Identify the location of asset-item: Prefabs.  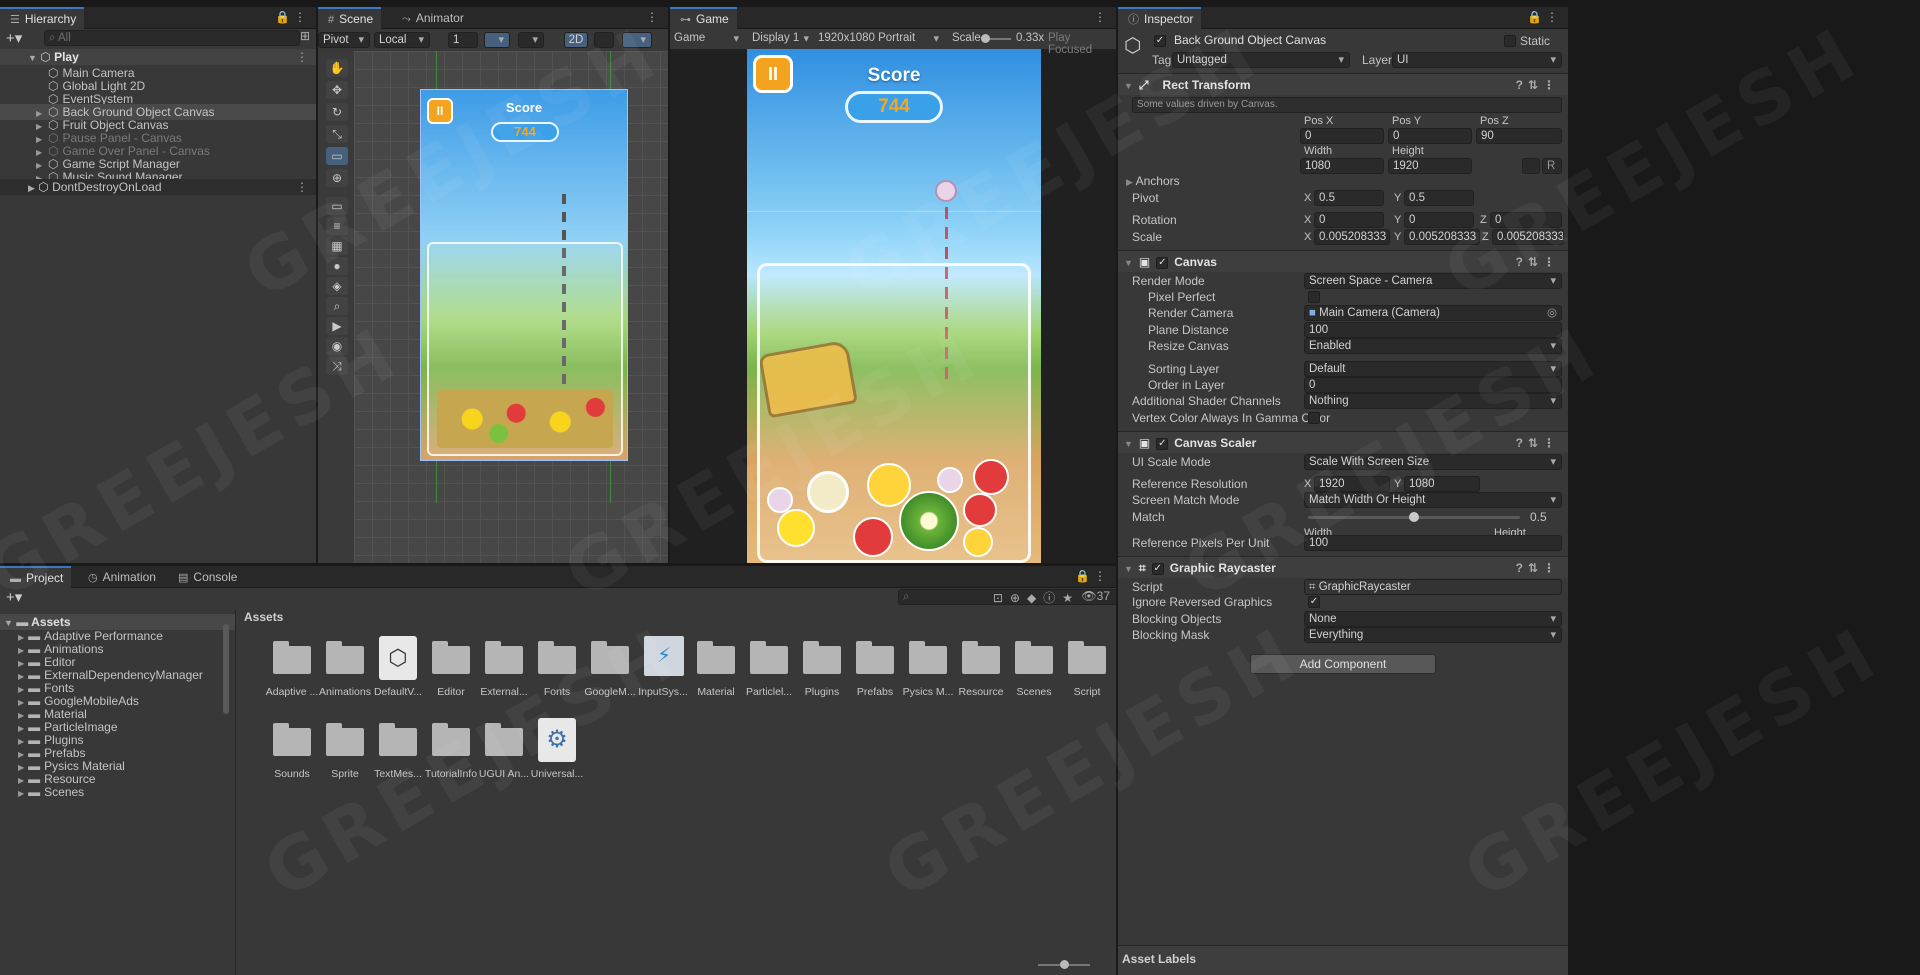
(875, 664).